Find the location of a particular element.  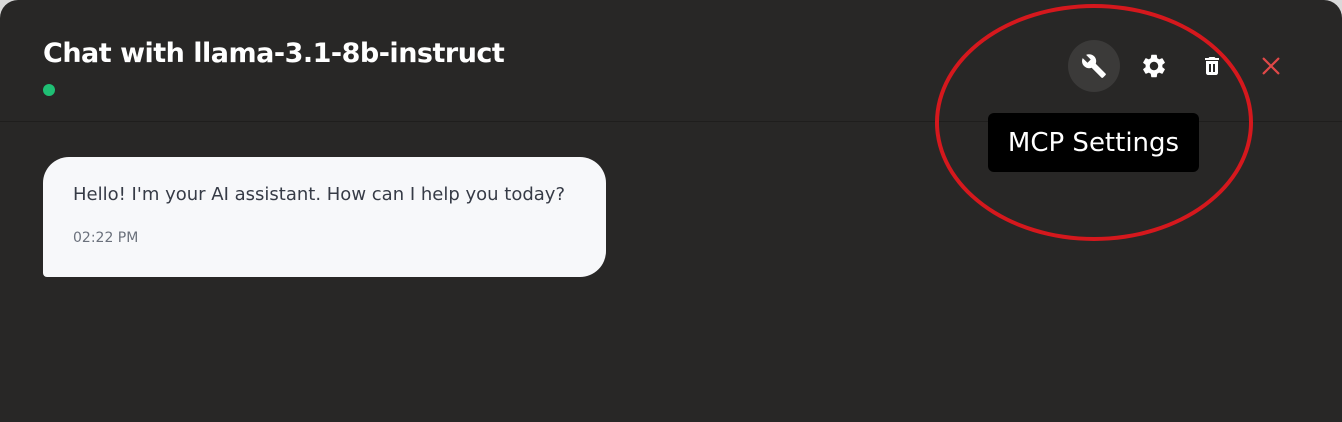

wrench-icon is located at coordinates (1094, 66).